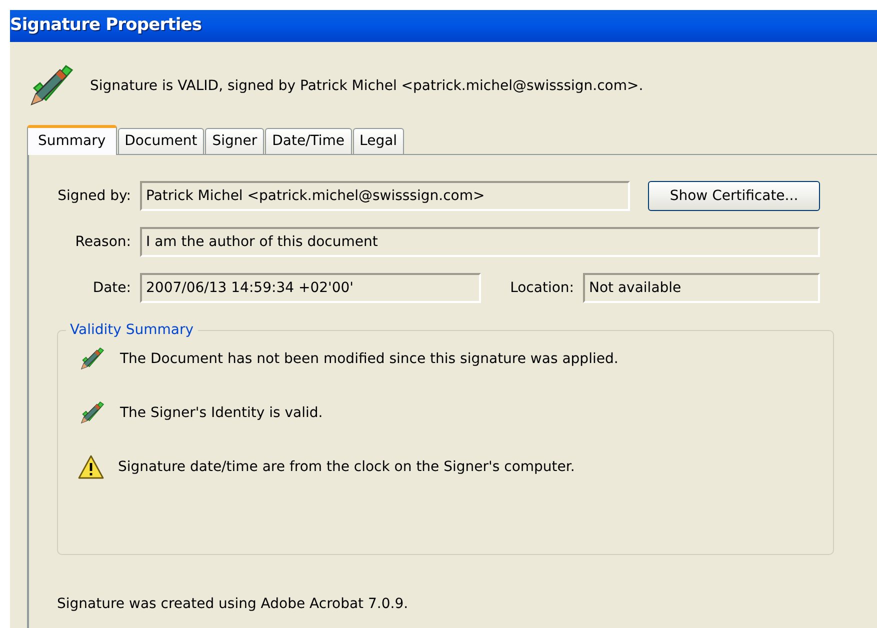 This screenshot has width=877, height=628. What do you see at coordinates (378, 141) in the screenshot?
I see `tab: Legal` at bounding box center [378, 141].